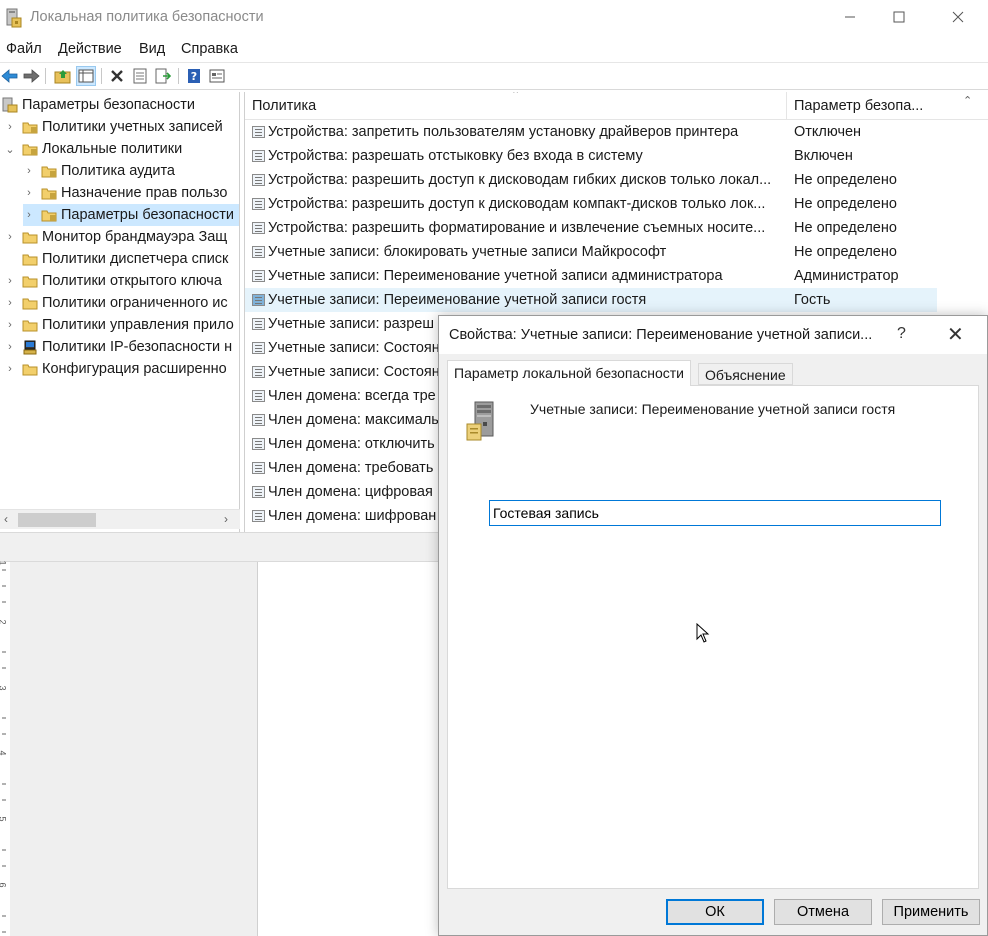  What do you see at coordinates (93, 149) in the screenshot?
I see `tree-item-local-policies: ⌄ Локальные политики` at bounding box center [93, 149].